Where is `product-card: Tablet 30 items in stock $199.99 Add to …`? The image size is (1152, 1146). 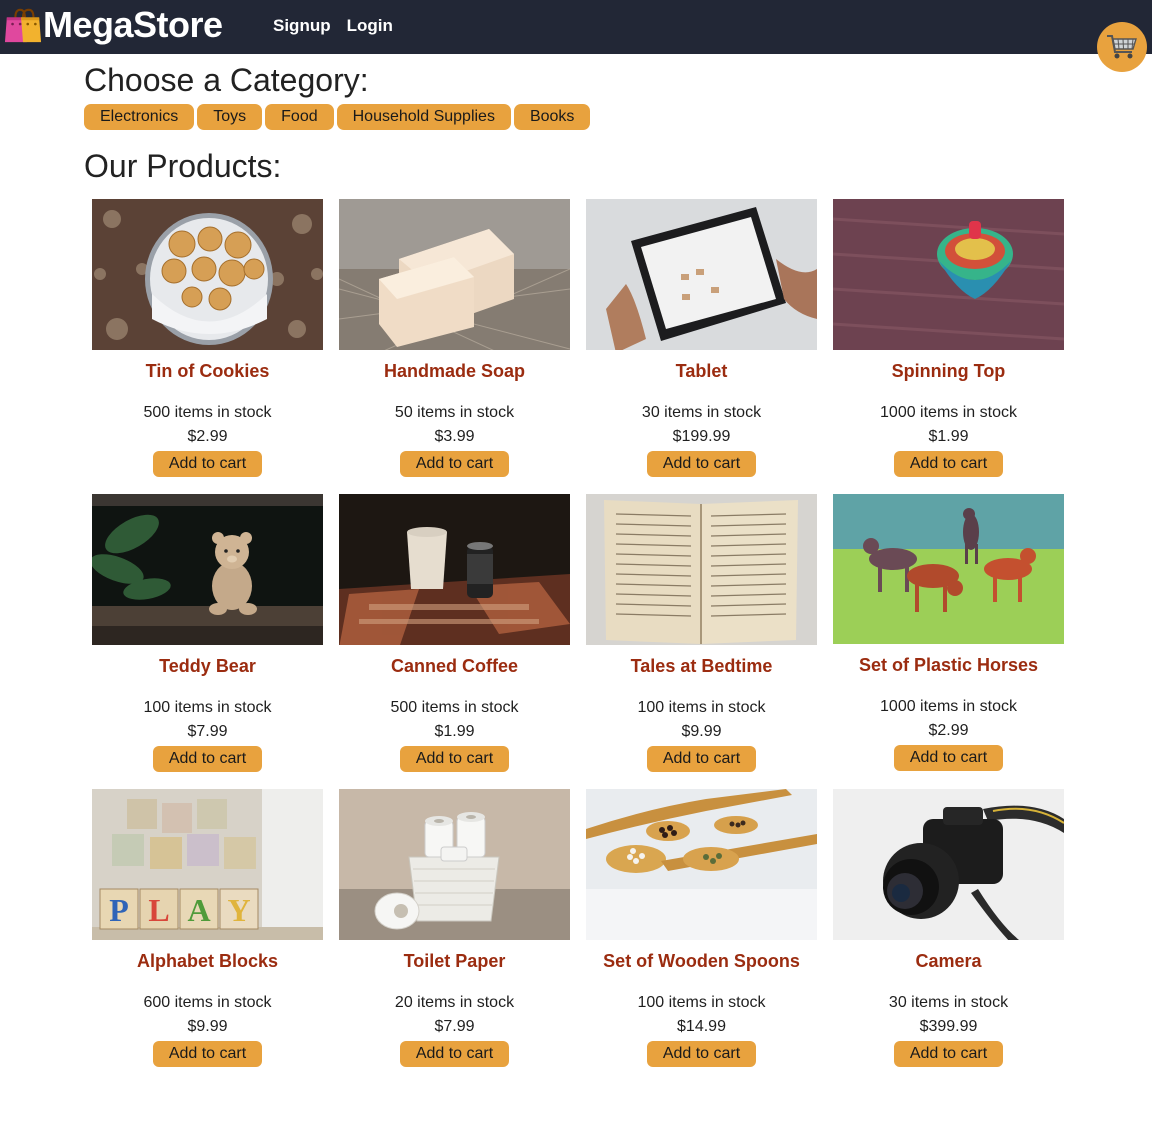
product-card: Tablet 30 items in stock $199.99 Add to … is located at coordinates (701, 338).